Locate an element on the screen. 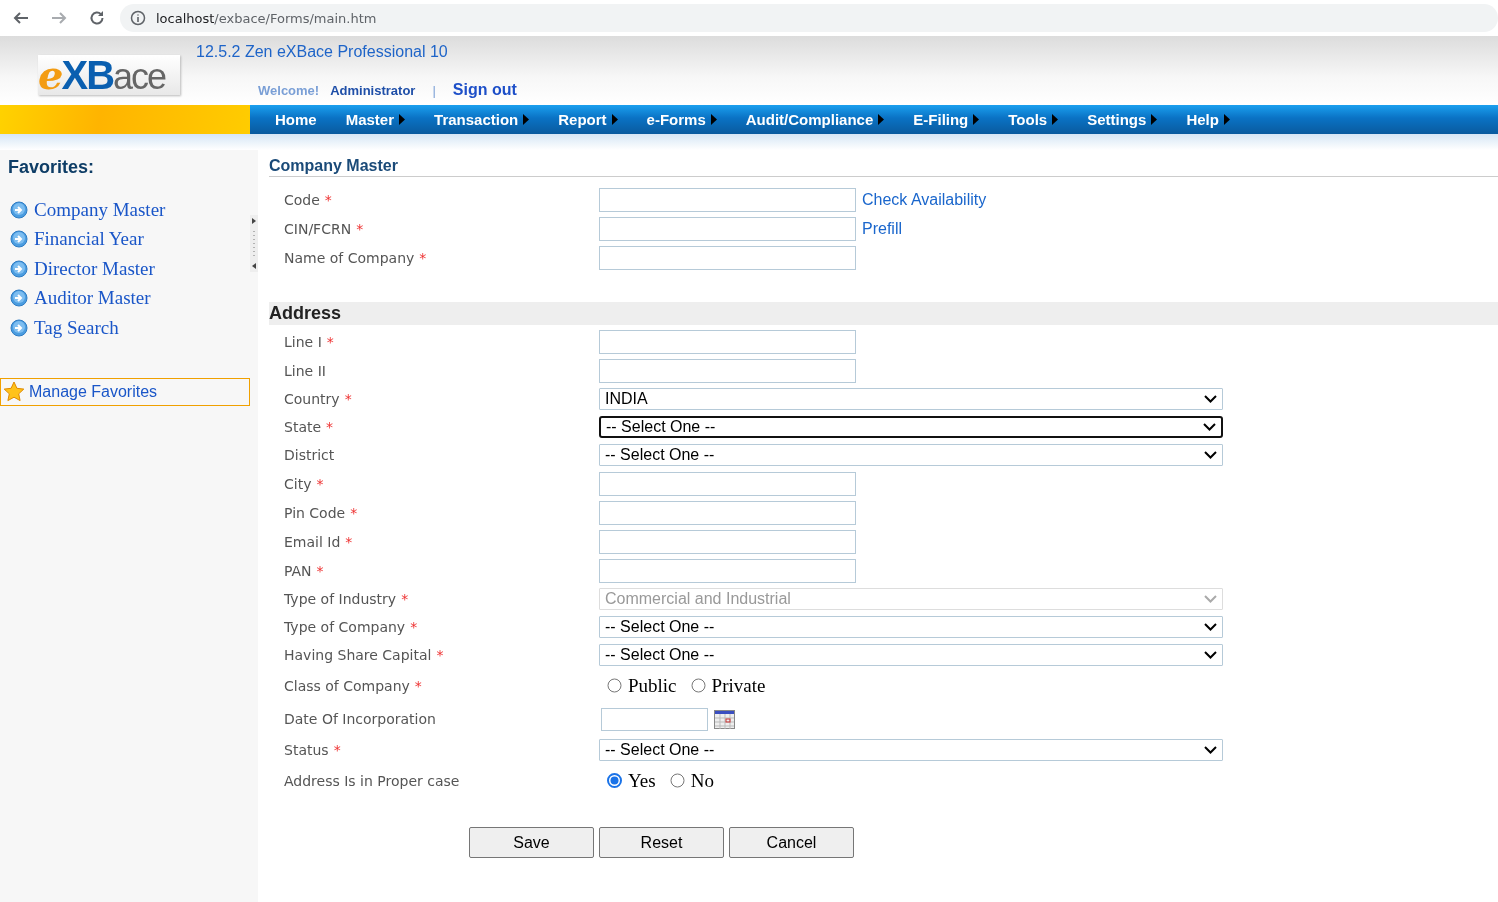  splitter-handle is located at coordinates (254, 243).